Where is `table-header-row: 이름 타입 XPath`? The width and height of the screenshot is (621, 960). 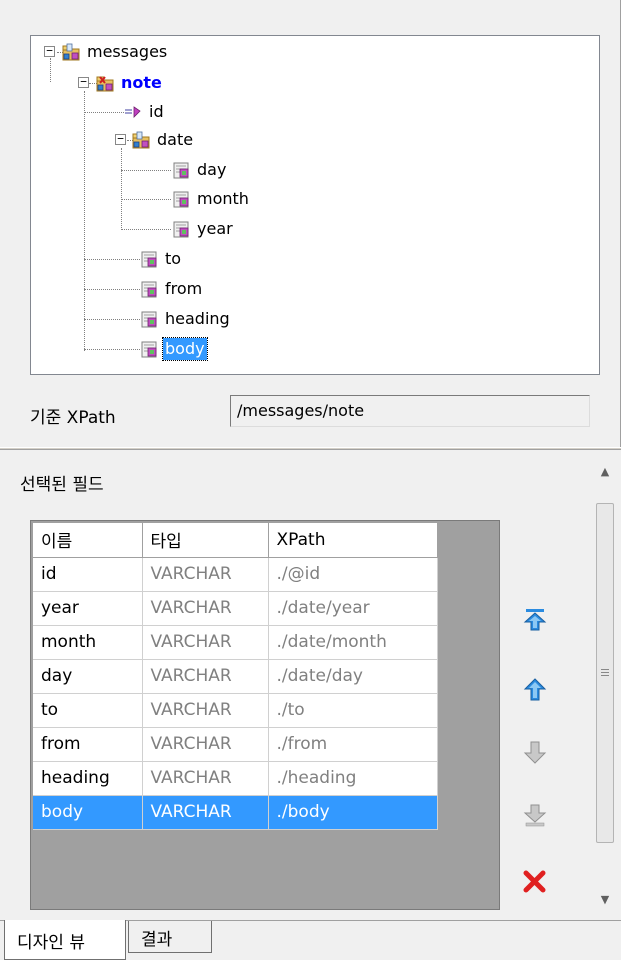
table-header-row: 이름 타입 XPath is located at coordinates (235, 540).